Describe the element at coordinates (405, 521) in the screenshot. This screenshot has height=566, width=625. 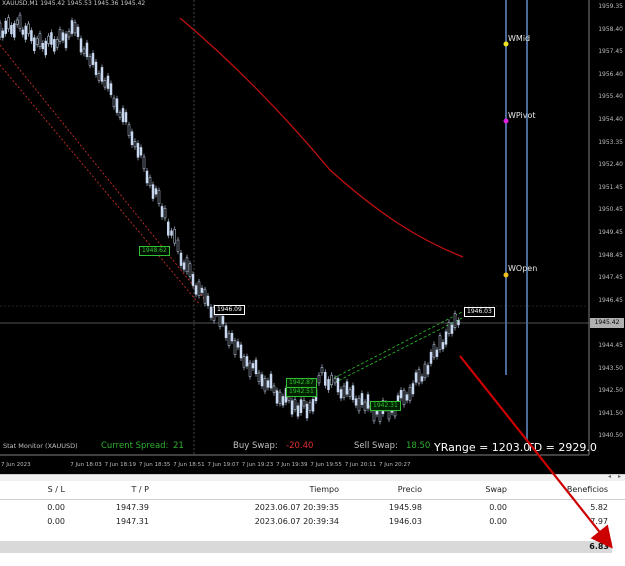
I see `cell-price: 1946.03` at that location.